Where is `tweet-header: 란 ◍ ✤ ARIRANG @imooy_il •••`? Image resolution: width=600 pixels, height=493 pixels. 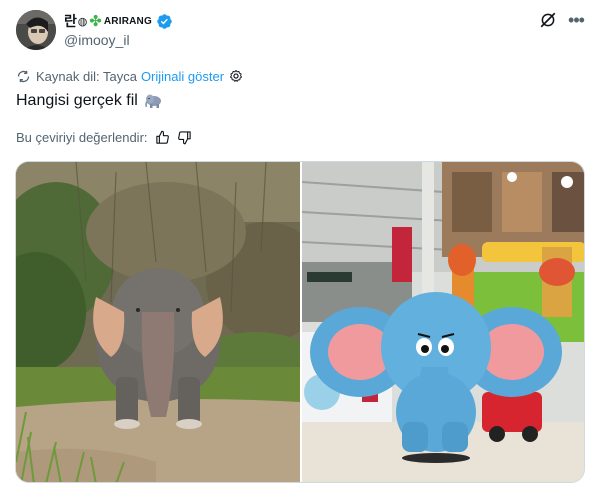
tweet-header: 란 ◍ ✤ ARIRANG @imooy_il ••• is located at coordinates (300, 30).